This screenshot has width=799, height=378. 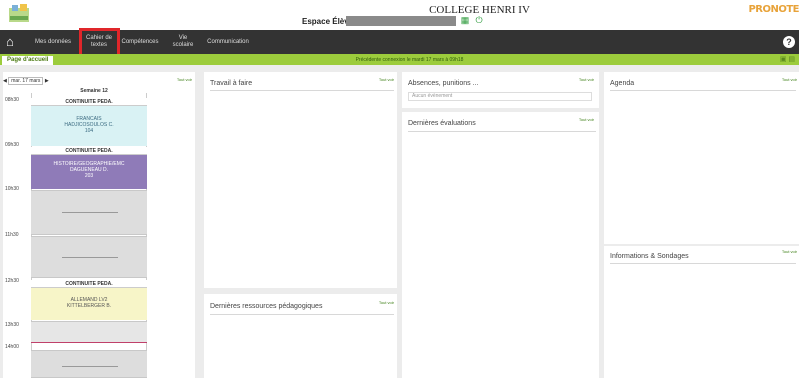 I want to click on evaluations-see-all-link: Tout voir, so click(x=585, y=119).